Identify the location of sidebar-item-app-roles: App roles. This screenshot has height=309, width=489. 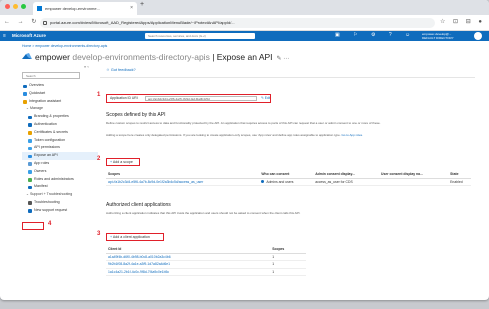
(60, 164).